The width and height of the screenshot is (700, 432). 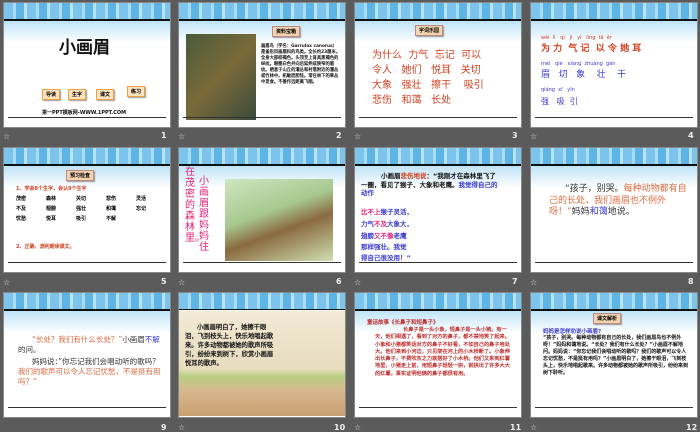 What do you see at coordinates (286, 31) in the screenshot?
I see `slide-tag: 资料宝箱` at bounding box center [286, 31].